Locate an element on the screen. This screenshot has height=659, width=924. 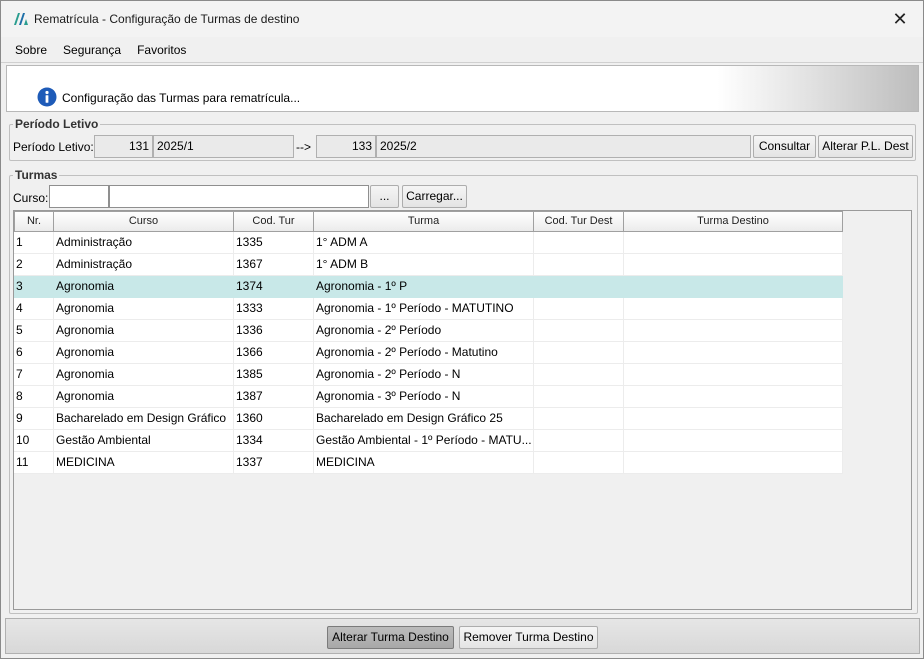
column-header-nr: Nr. is located at coordinates (34, 221).